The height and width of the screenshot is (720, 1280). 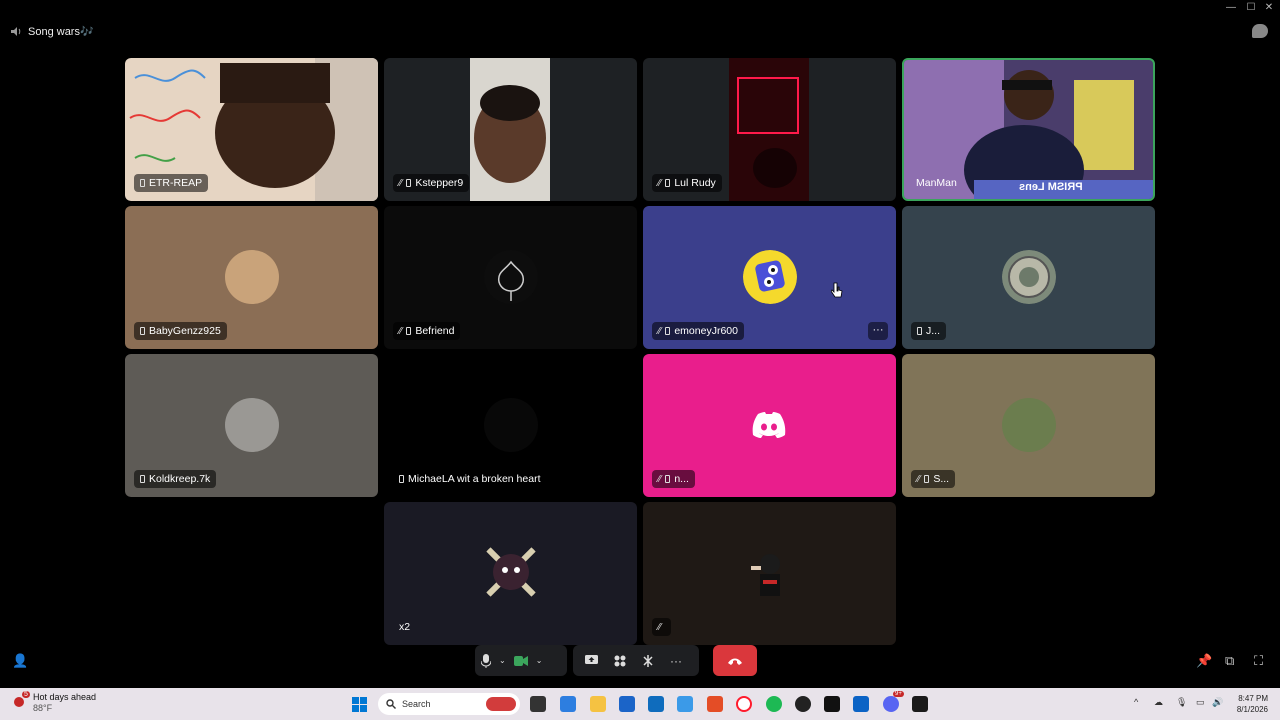 I want to click on microphone-icon, so click(x=486, y=660).